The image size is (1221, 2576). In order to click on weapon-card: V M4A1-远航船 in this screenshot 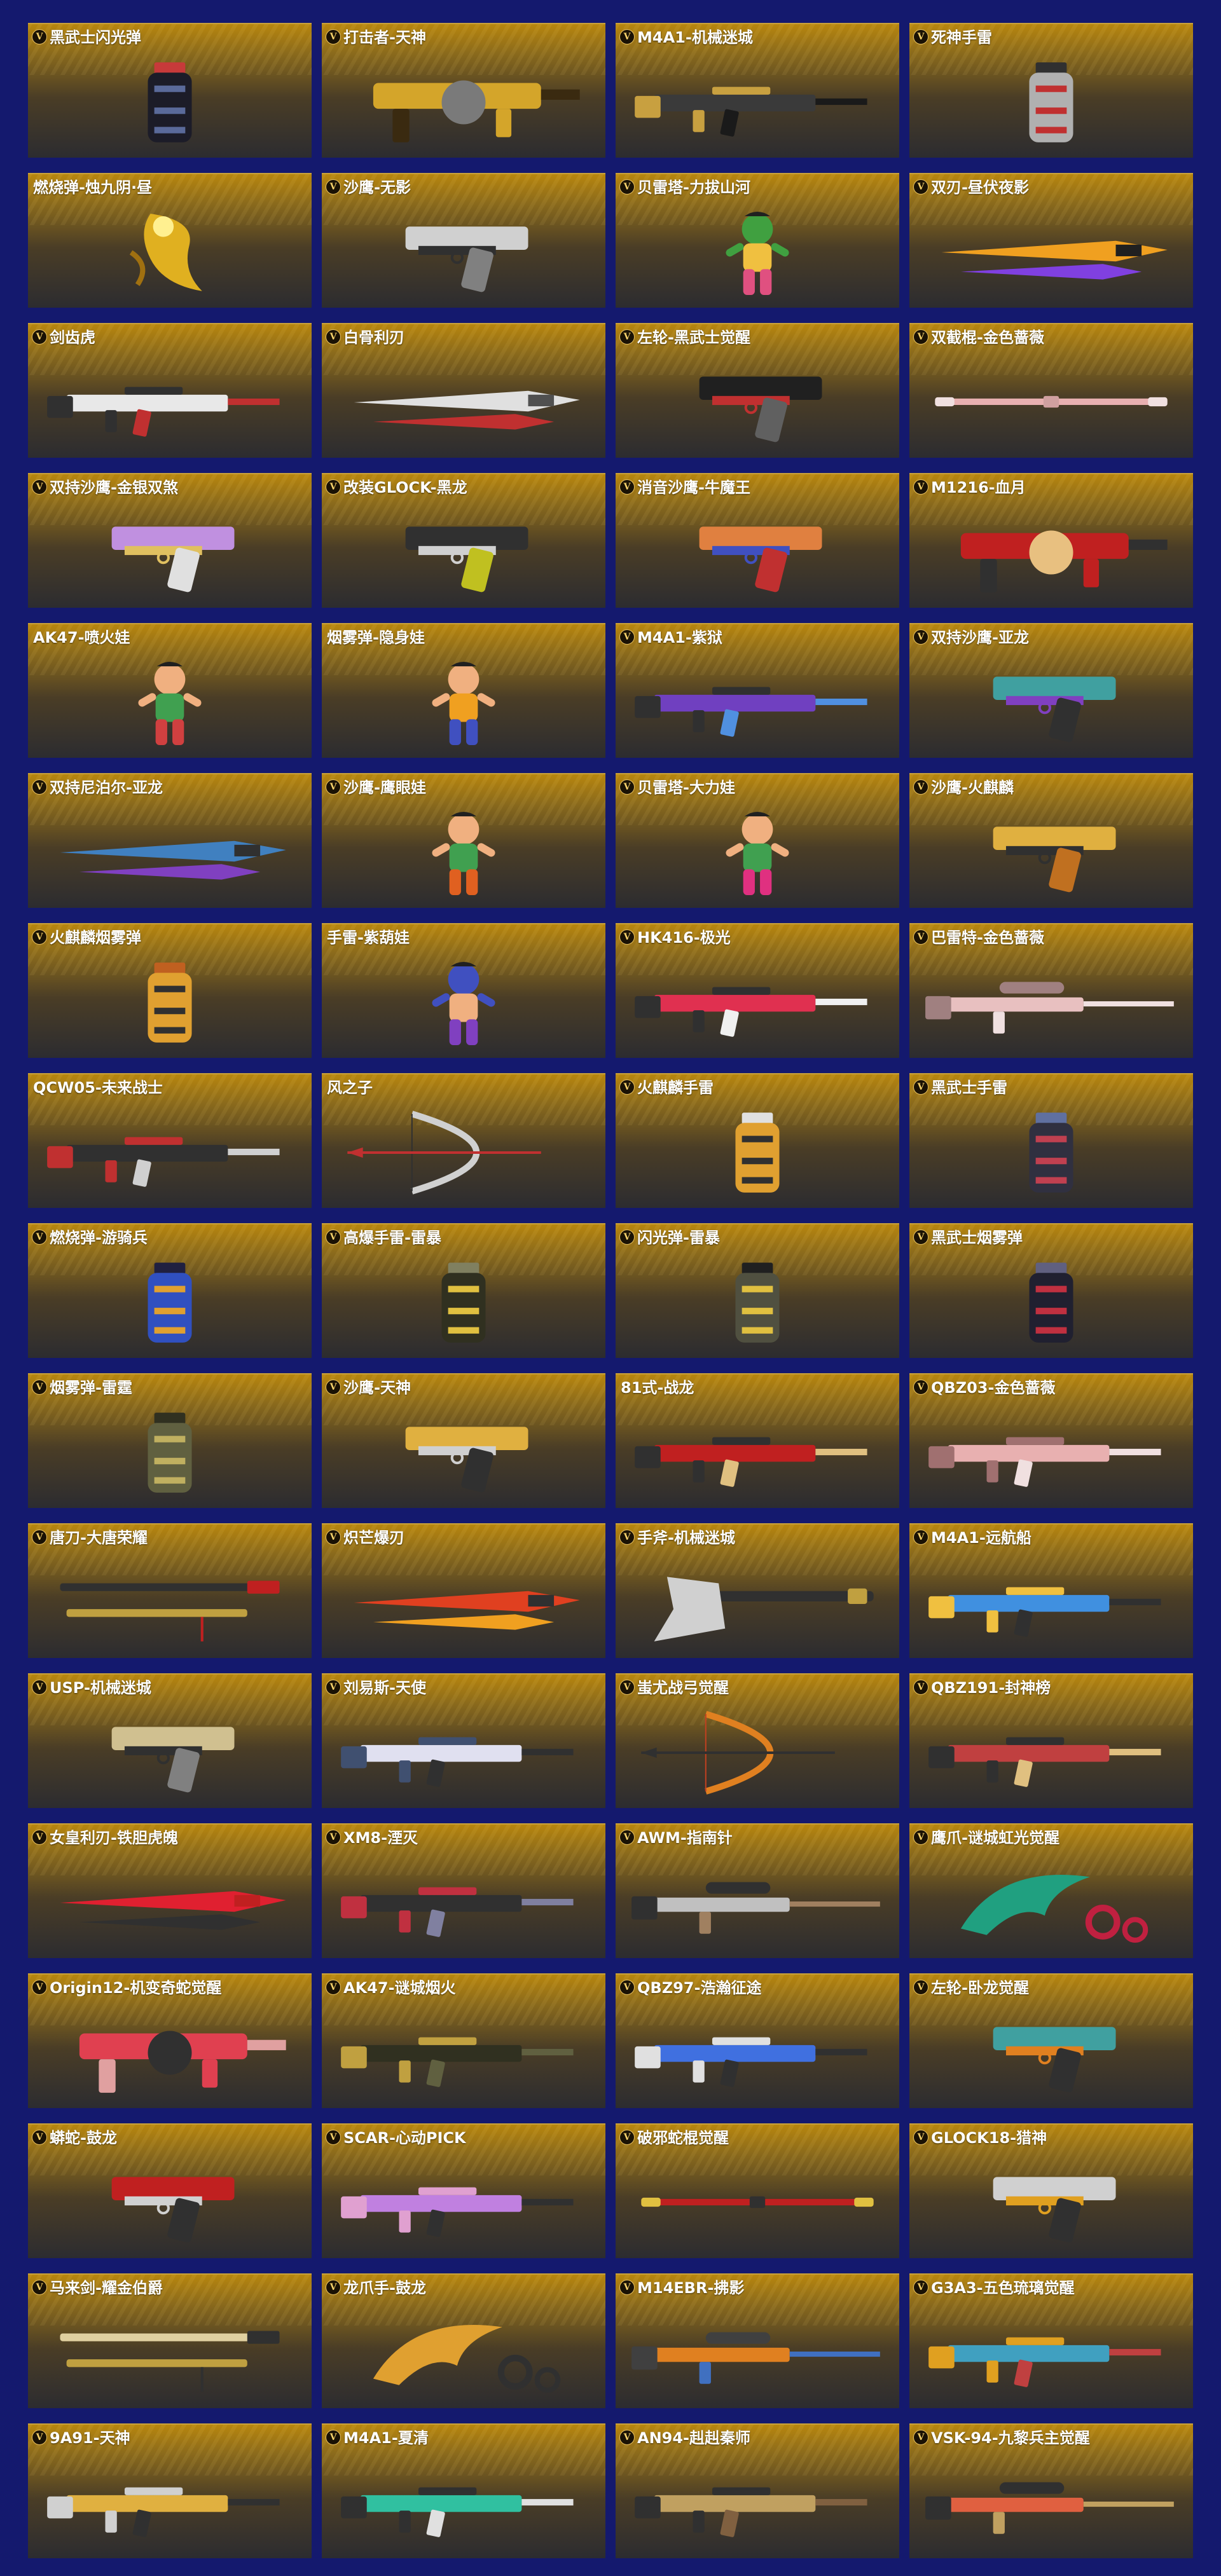, I will do `click(1051, 1590)`.